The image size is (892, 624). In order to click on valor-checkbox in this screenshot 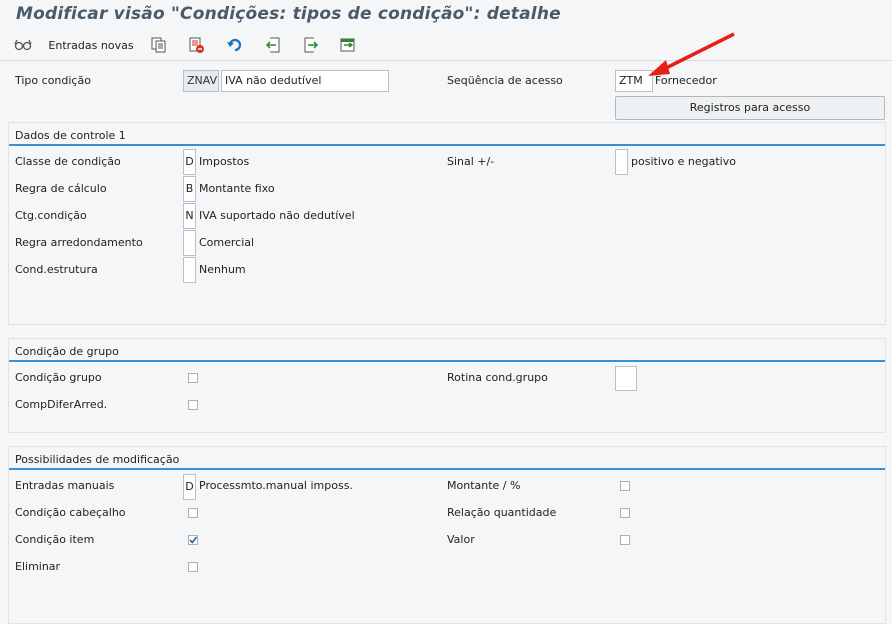, I will do `click(625, 540)`.